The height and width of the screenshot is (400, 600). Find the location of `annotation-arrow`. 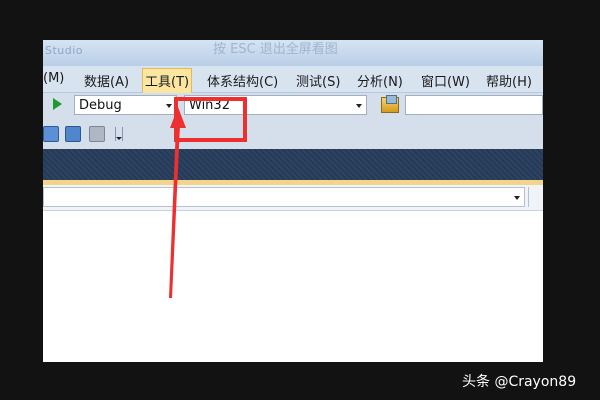

annotation-arrow is located at coordinates (177, 202).